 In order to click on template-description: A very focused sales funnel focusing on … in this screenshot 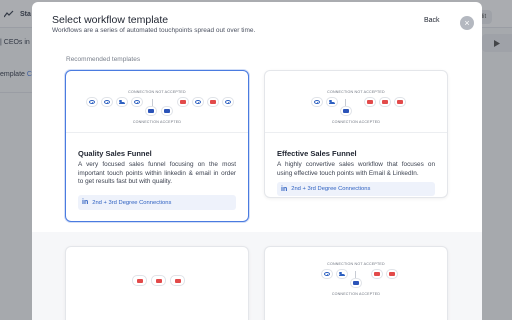, I will do `click(157, 173)`.